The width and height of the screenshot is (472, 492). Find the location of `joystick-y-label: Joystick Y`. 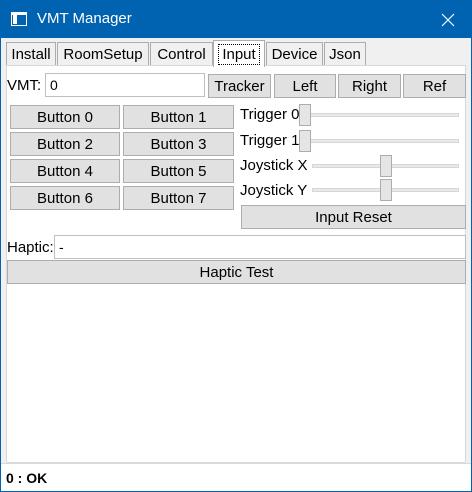

joystick-y-label: Joystick Y is located at coordinates (274, 190).